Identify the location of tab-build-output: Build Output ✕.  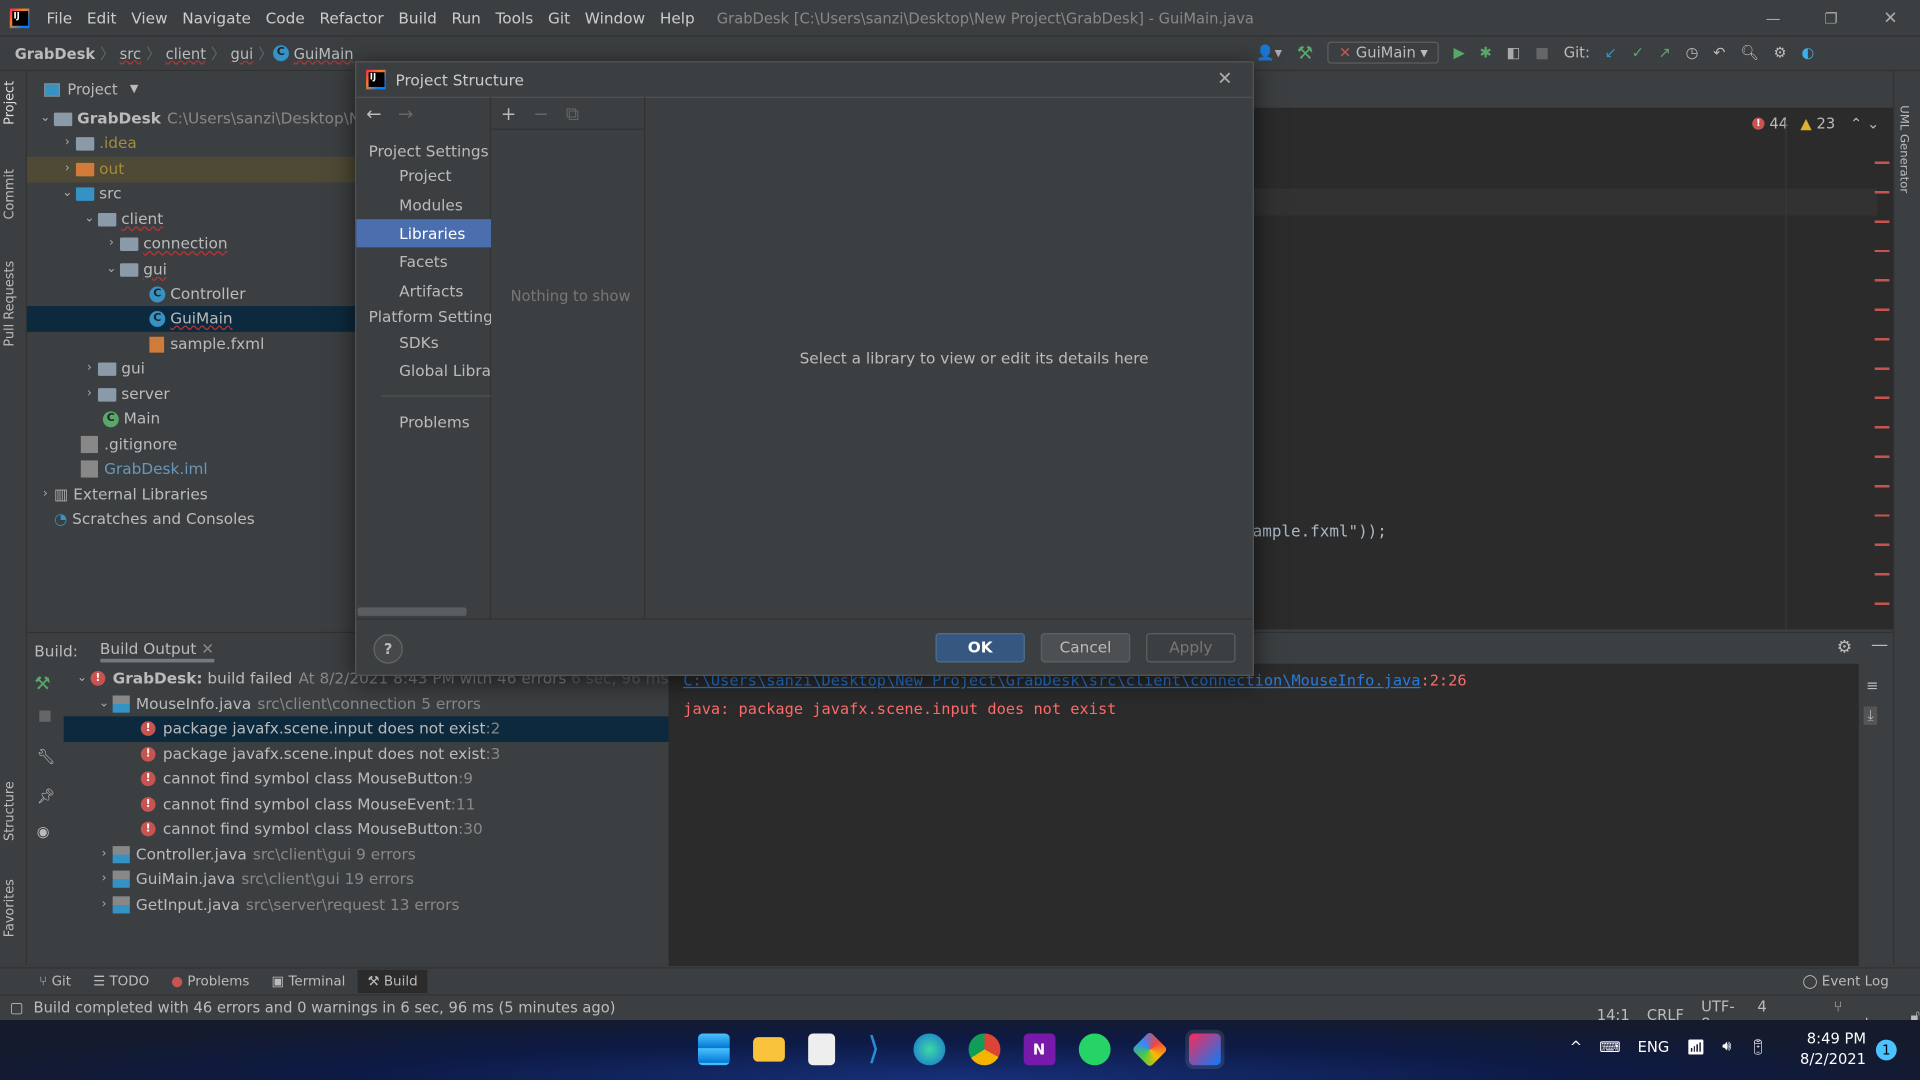
(157, 650).